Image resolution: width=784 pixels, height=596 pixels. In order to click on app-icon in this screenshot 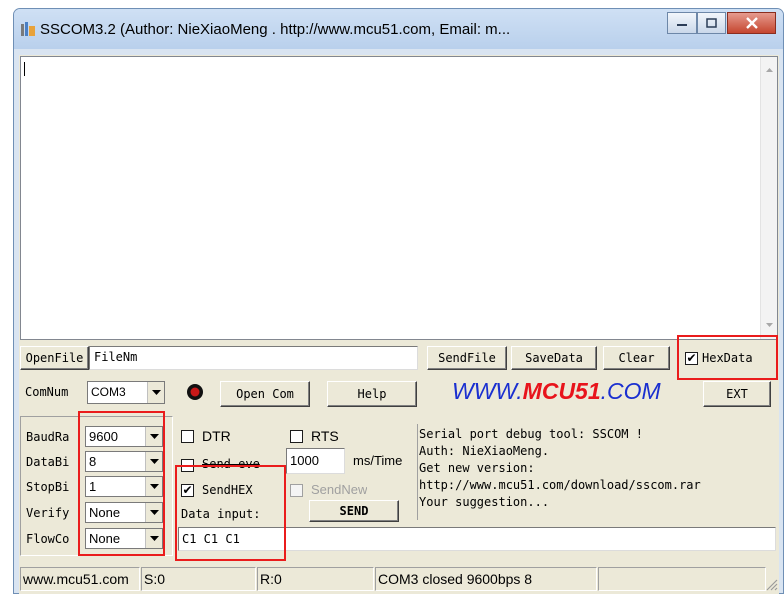, I will do `click(28, 29)`.